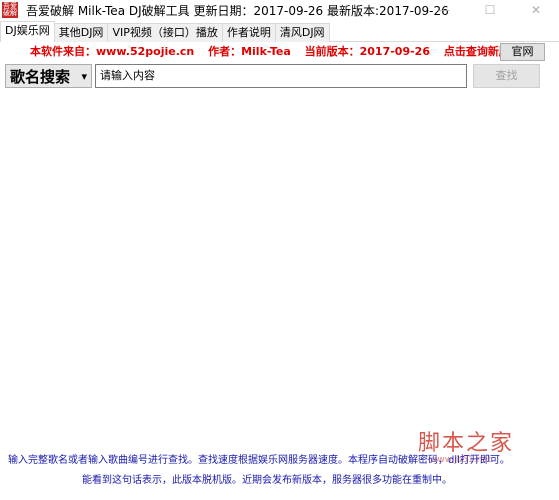 The image size is (559, 500). Describe the element at coordinates (81, 32) in the screenshot. I see `tab-other-dj: 其他DJ网` at that location.